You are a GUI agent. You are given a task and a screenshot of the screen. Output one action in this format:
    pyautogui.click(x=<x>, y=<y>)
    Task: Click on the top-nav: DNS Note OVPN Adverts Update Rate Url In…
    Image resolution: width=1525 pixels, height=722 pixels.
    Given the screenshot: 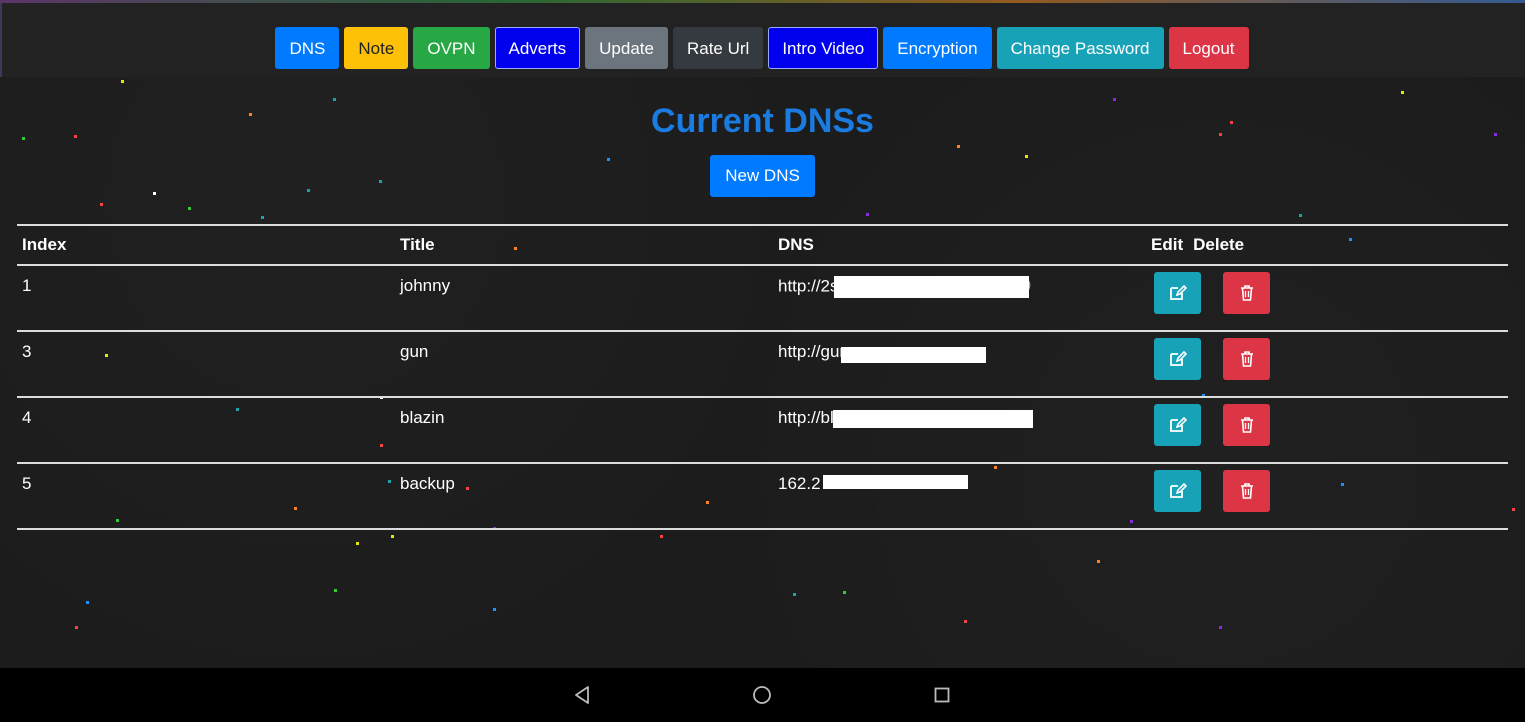 What is the action you would take?
    pyautogui.click(x=762, y=40)
    